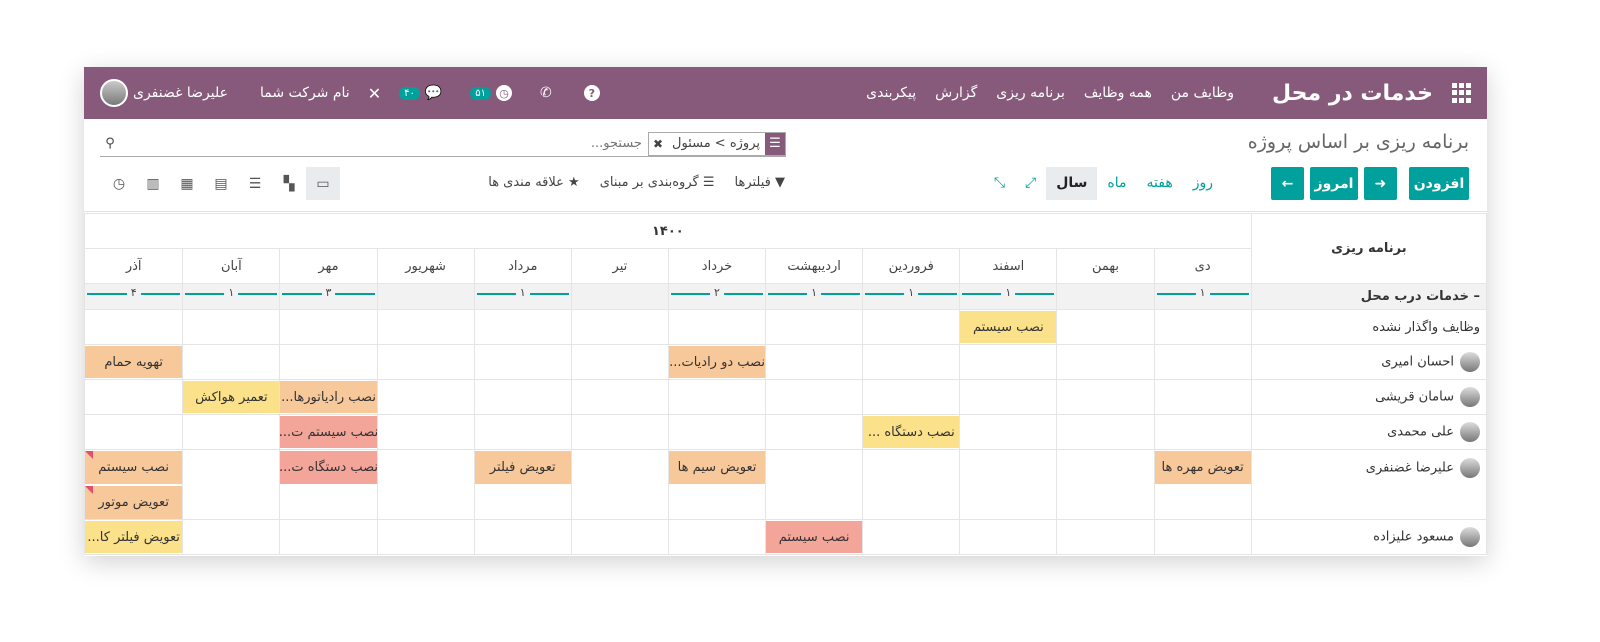 The width and height of the screenshot is (1600, 642). Describe the element at coordinates (999, 183) in the screenshot. I see `collapse-icon: ⤡` at that location.